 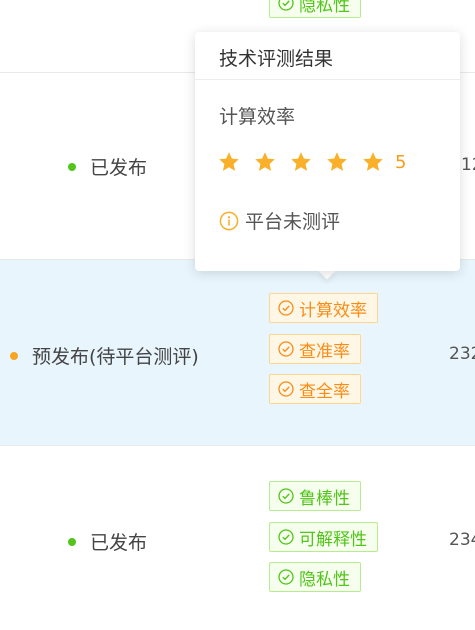 I want to click on status-cell: 预发布(待平台测评), so click(x=104, y=355).